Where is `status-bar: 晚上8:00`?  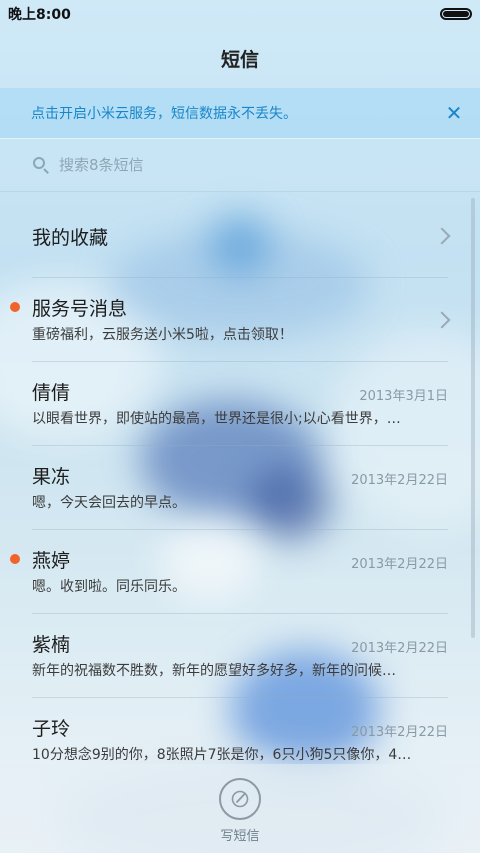 status-bar: 晚上8:00 is located at coordinates (240, 14).